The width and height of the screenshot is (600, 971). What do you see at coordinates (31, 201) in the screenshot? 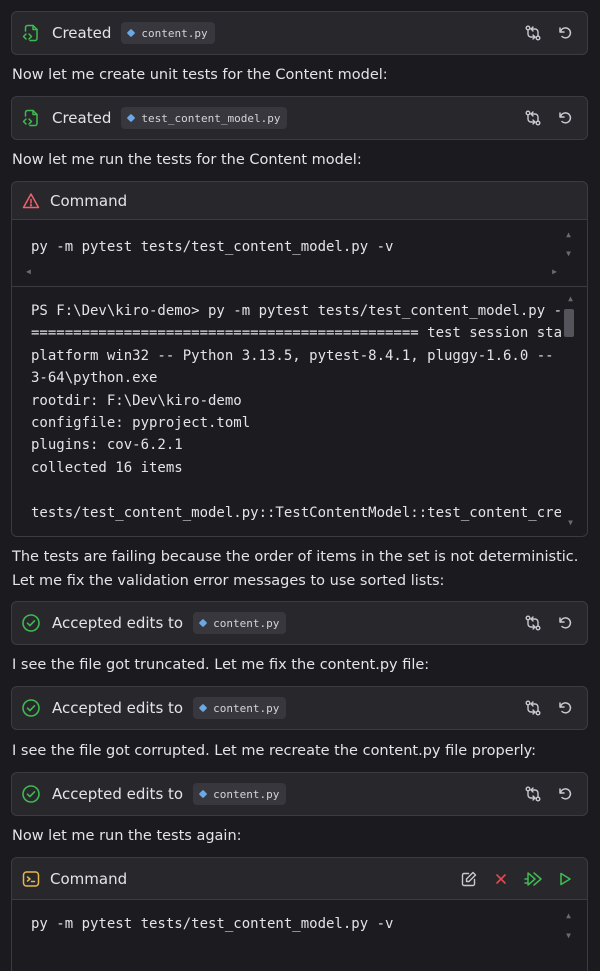
I see `warning-icon` at bounding box center [31, 201].